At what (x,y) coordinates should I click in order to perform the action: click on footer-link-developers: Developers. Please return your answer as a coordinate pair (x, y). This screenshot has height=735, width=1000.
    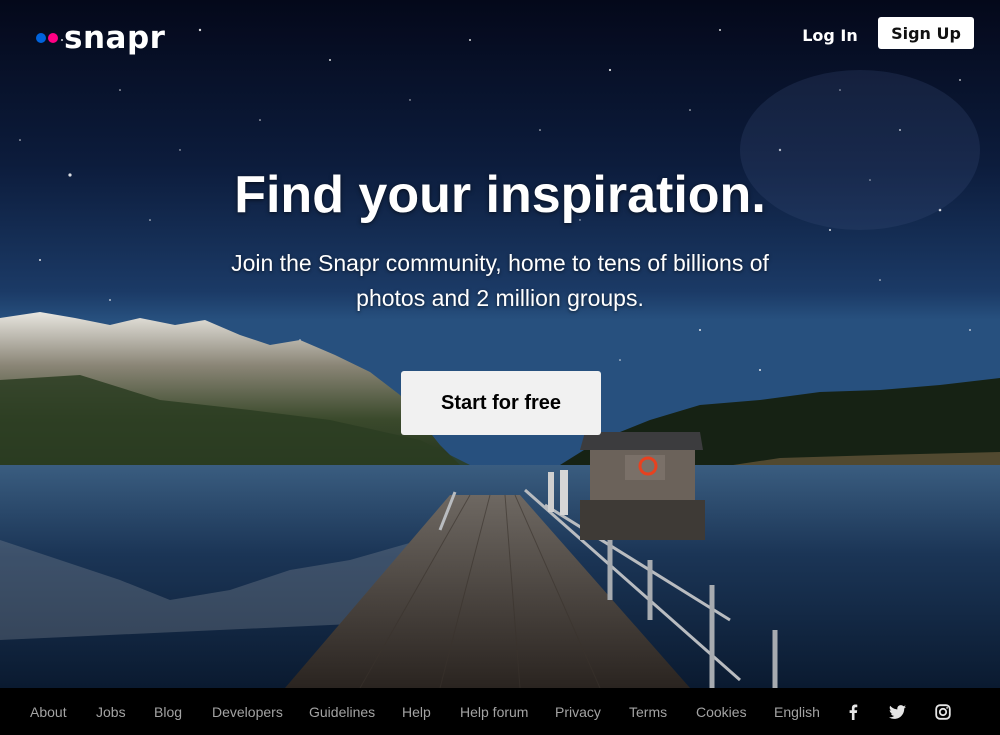
    Looking at the image, I should click on (247, 711).